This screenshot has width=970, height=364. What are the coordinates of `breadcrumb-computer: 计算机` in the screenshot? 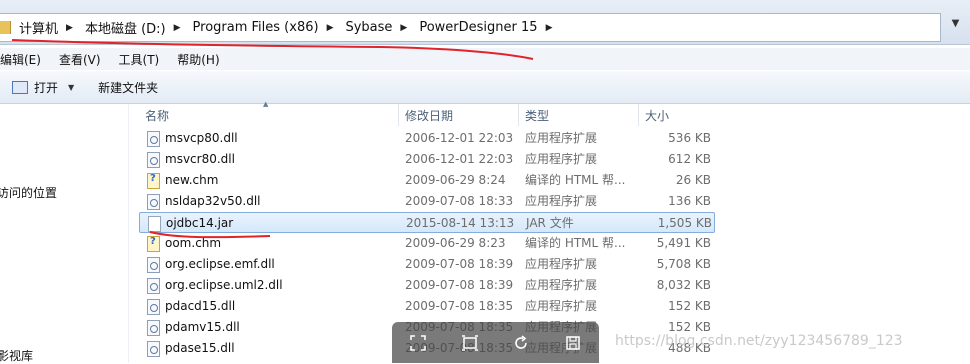 It's located at (41, 27).